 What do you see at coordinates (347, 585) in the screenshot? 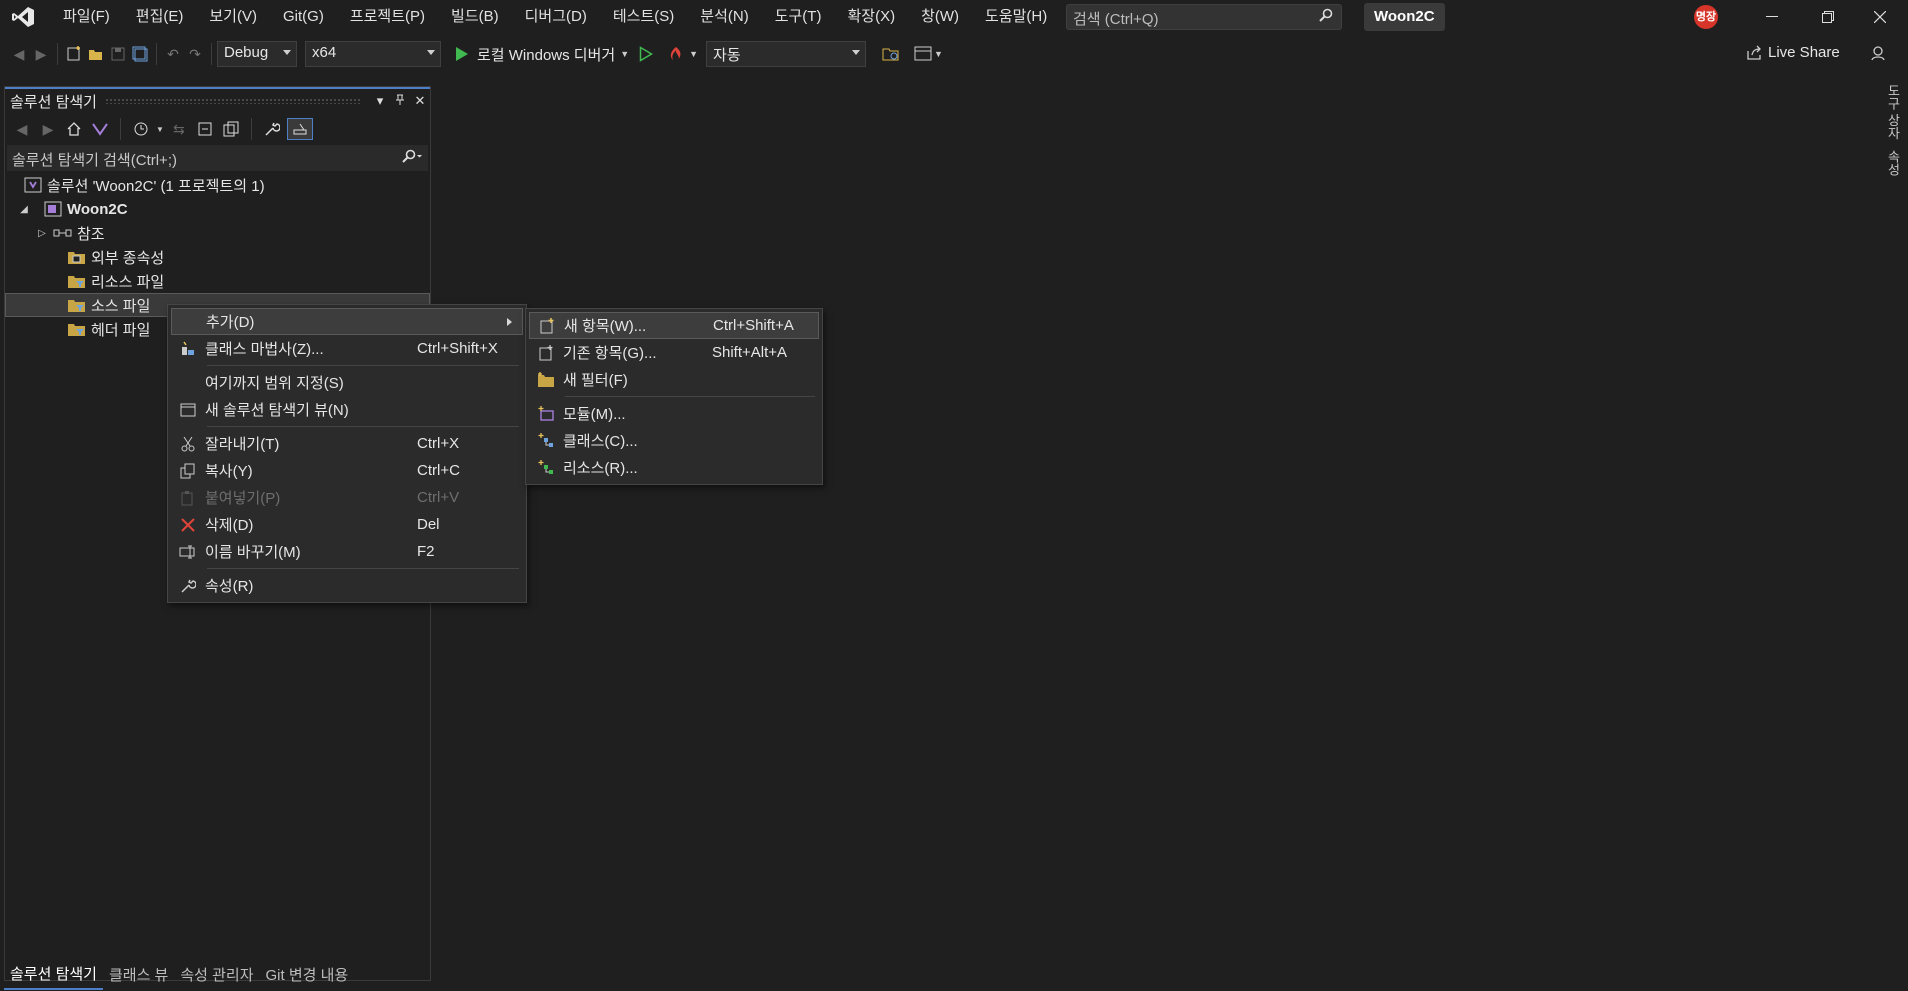
I see `menu-item-properties: 속성(R)` at bounding box center [347, 585].